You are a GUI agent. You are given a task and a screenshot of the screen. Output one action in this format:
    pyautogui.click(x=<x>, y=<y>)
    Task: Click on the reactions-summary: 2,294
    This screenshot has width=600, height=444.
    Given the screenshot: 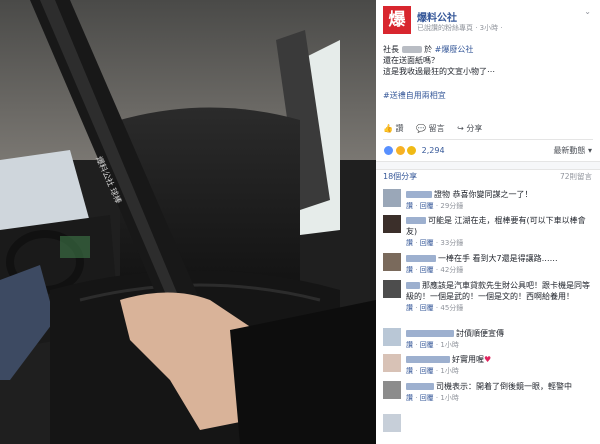 What is the action you would take?
    pyautogui.click(x=414, y=150)
    